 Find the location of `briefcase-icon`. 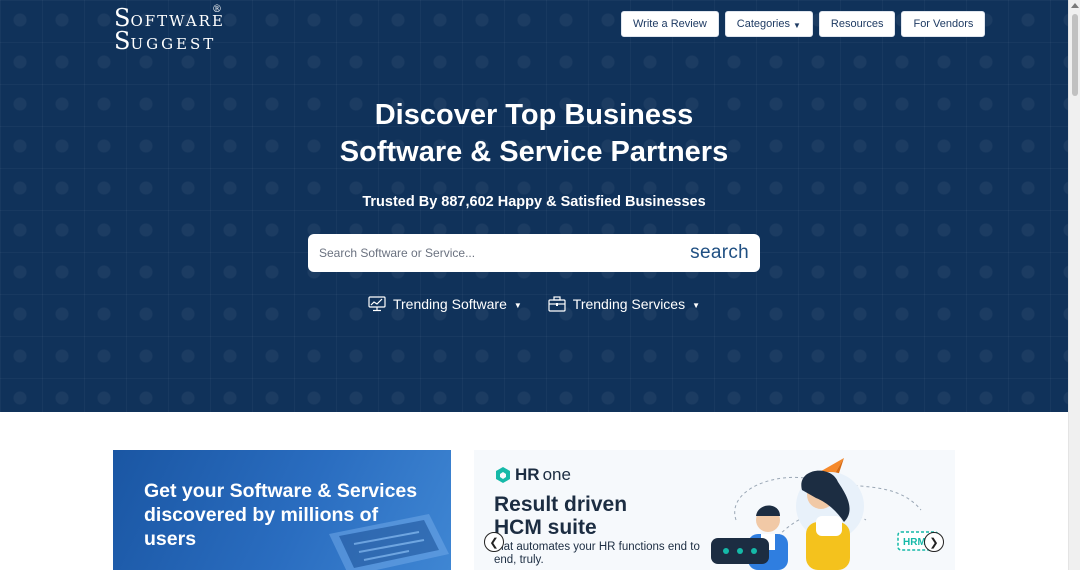

briefcase-icon is located at coordinates (557, 304).